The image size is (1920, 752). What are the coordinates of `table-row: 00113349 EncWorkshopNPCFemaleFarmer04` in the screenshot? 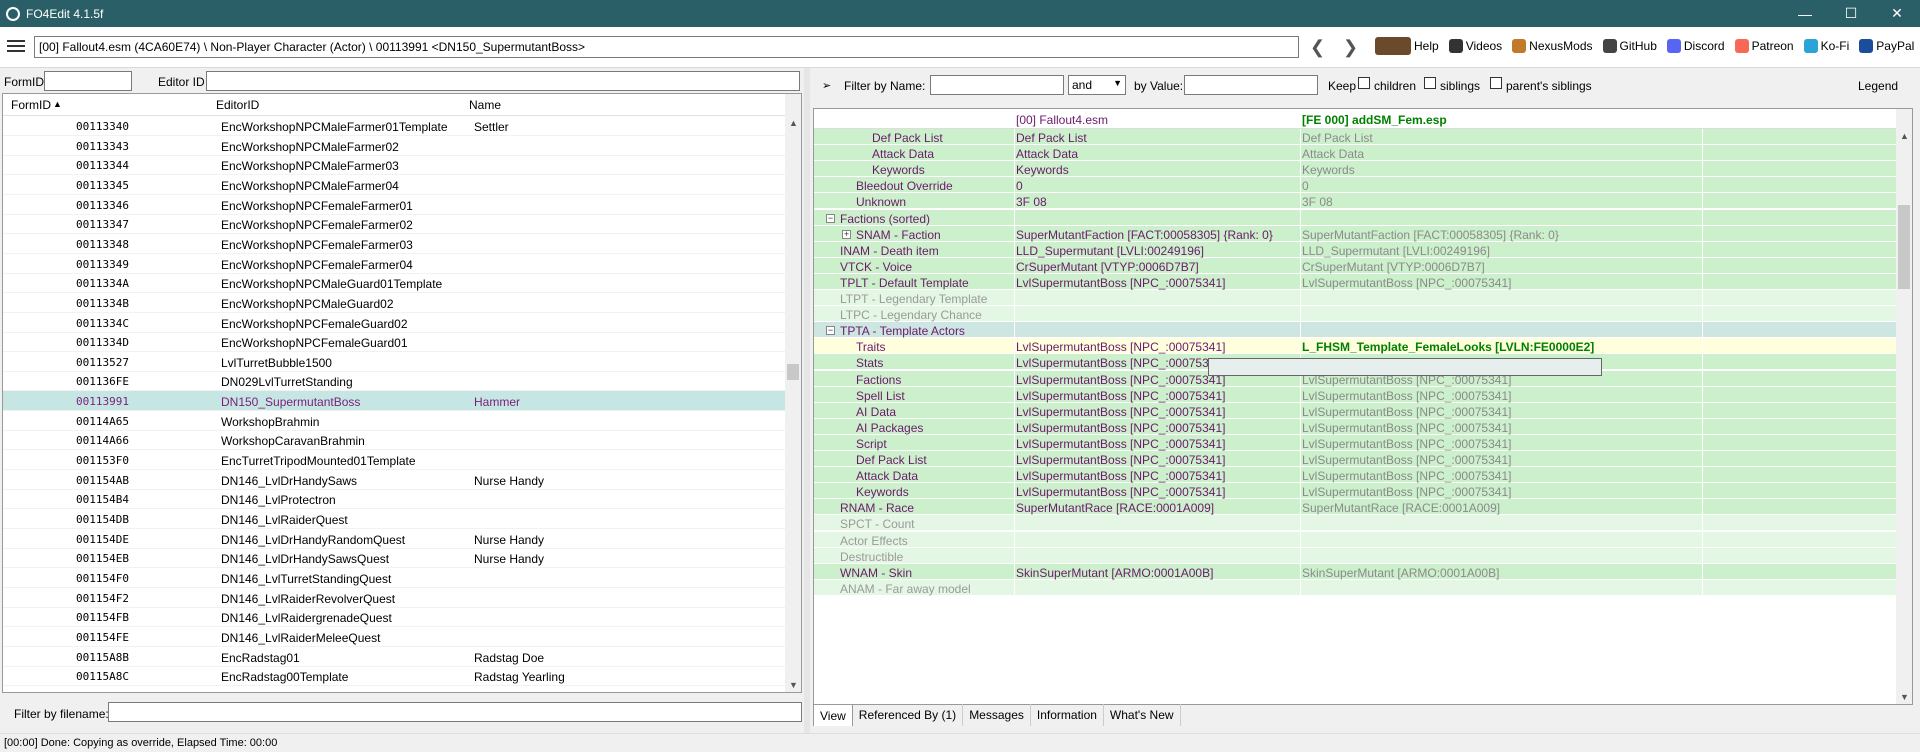 It's located at (395, 264).